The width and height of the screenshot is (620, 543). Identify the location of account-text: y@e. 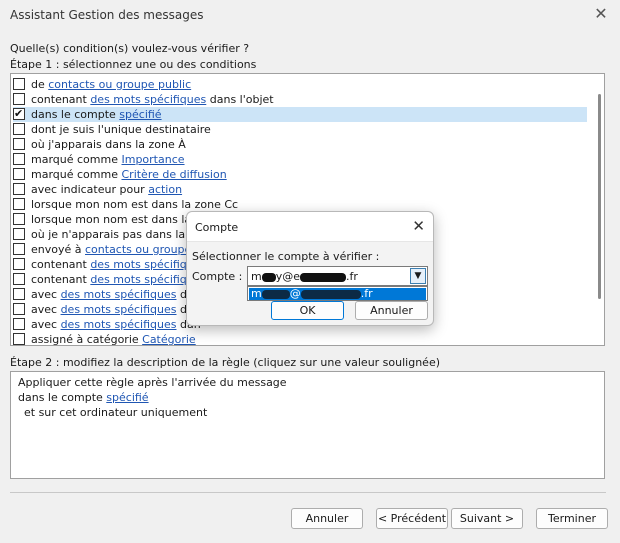
(287, 276).